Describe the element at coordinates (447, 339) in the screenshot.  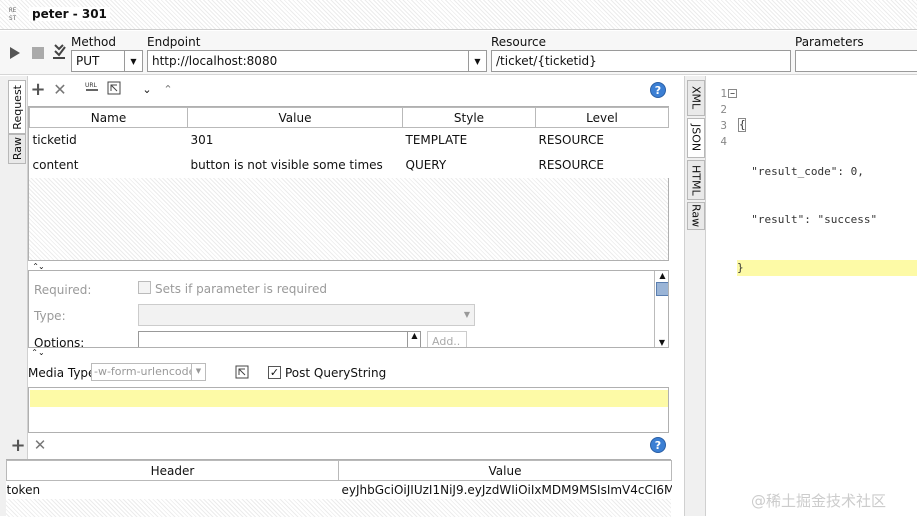
I see `add-option-button: Add..` at that location.